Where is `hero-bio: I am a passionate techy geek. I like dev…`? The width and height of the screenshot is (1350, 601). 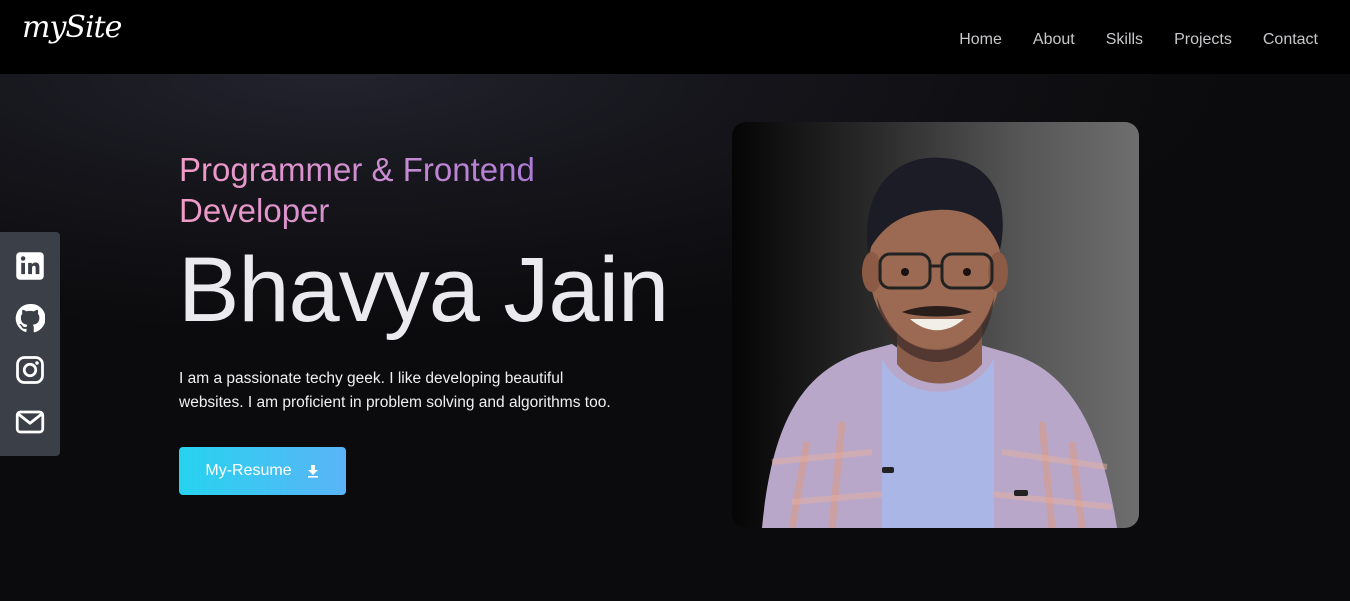
hero-bio: I am a passionate techy geek. I like dev… is located at coordinates (395, 390).